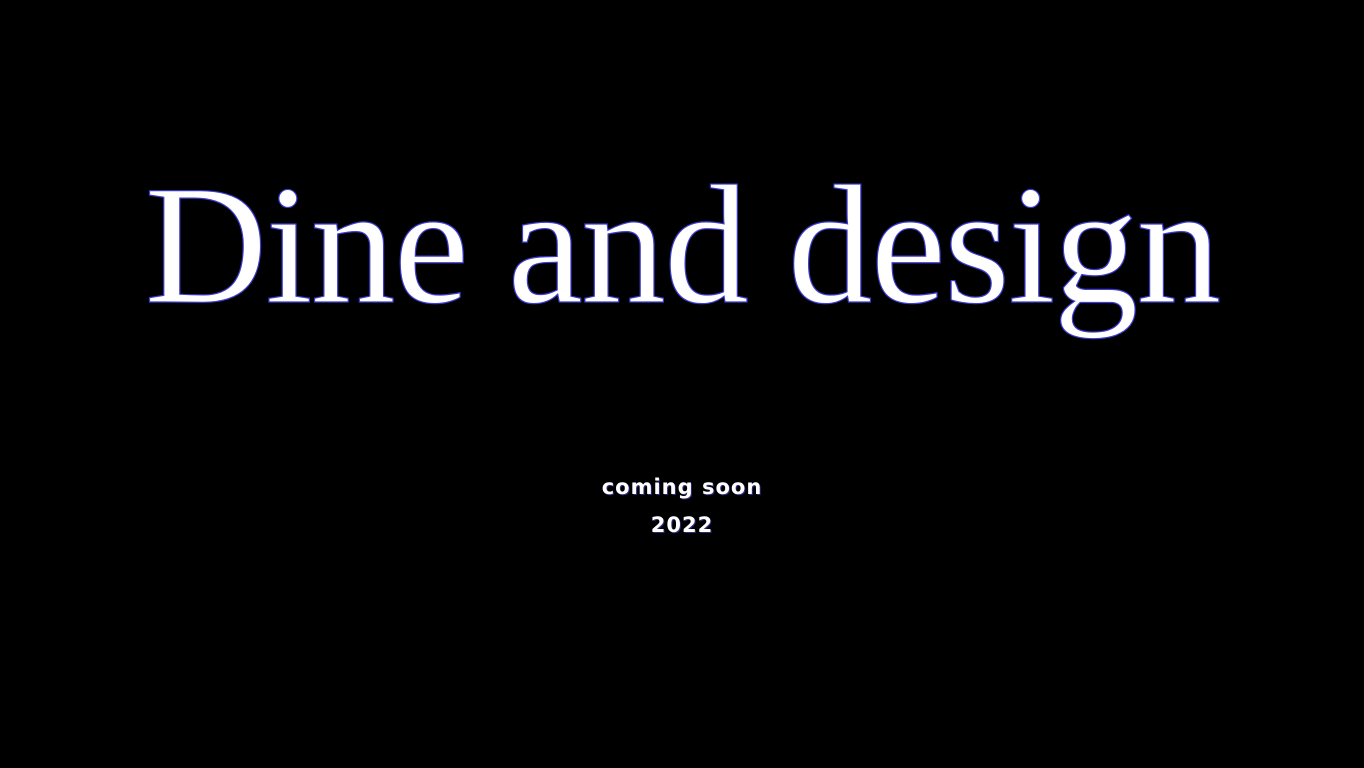 The height and width of the screenshot is (768, 1364). I want to click on coming-soon-text: coming soon, so click(682, 487).